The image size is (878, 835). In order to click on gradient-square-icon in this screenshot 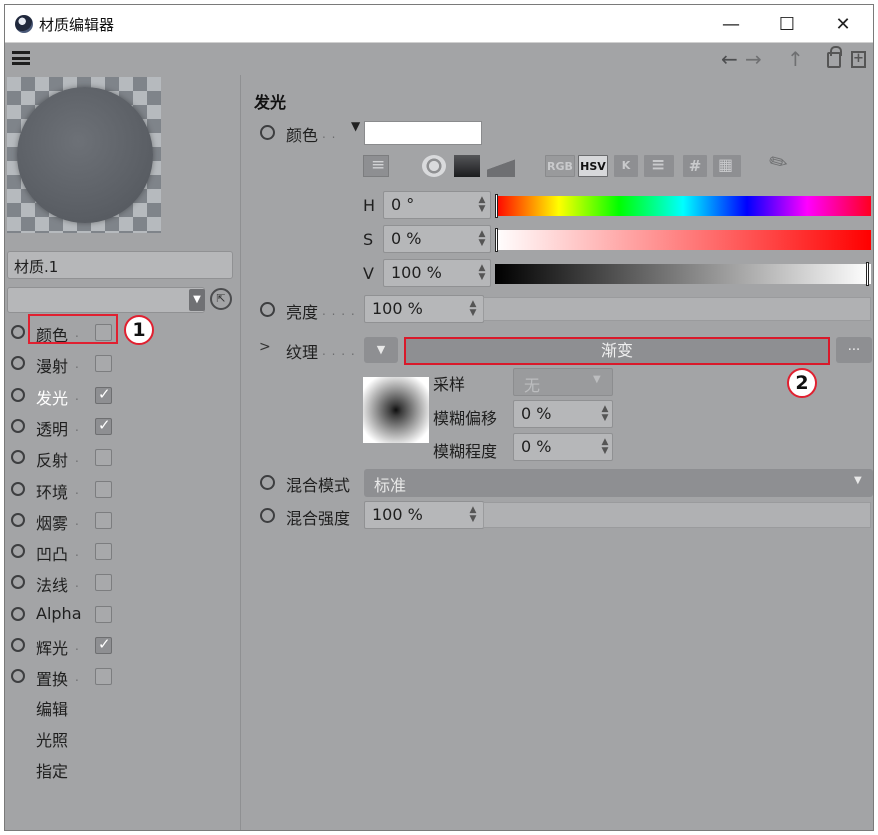, I will do `click(467, 166)`.